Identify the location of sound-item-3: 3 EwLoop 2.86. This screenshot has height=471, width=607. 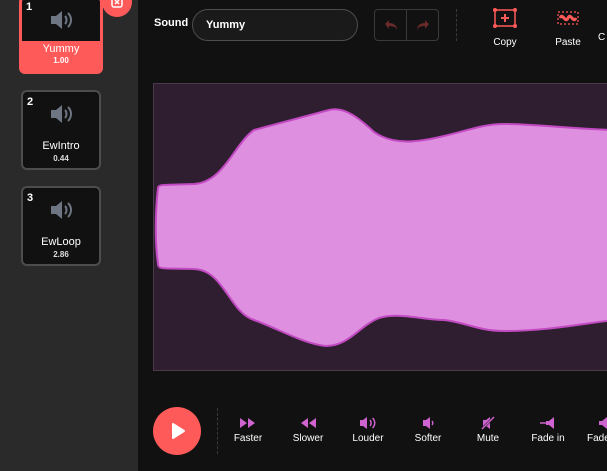
(61, 226).